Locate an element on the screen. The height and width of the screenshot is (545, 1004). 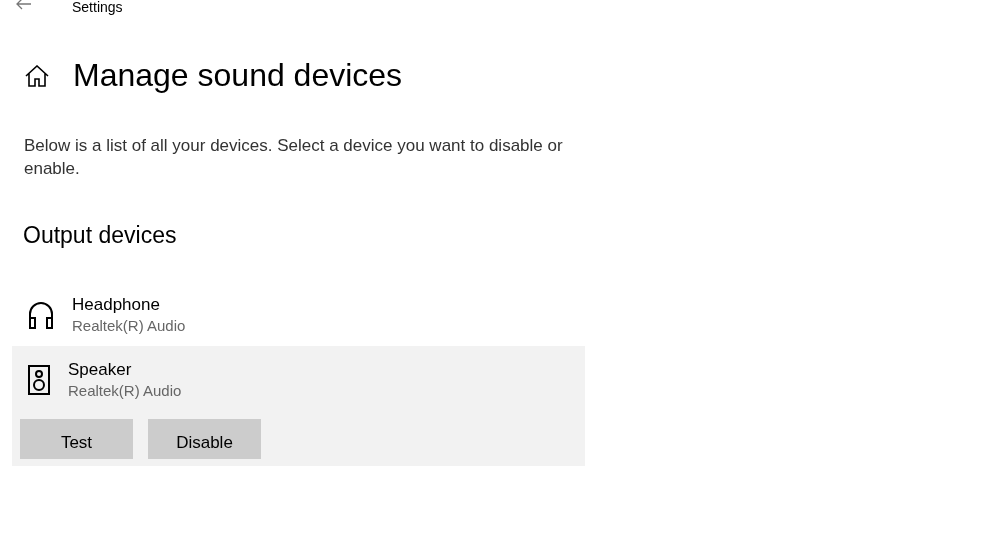
window-title: Settings is located at coordinates (97, 7).